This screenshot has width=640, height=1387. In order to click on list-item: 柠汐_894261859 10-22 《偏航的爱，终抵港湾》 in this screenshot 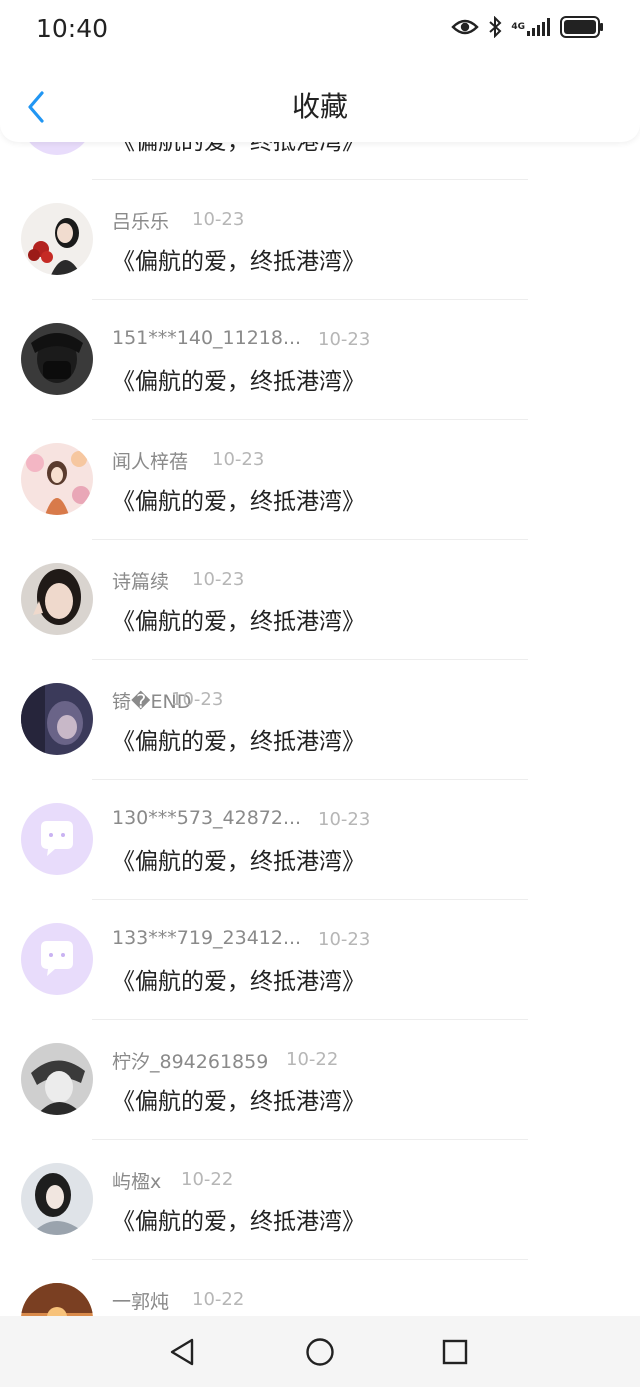, I will do `click(320, 1080)`.